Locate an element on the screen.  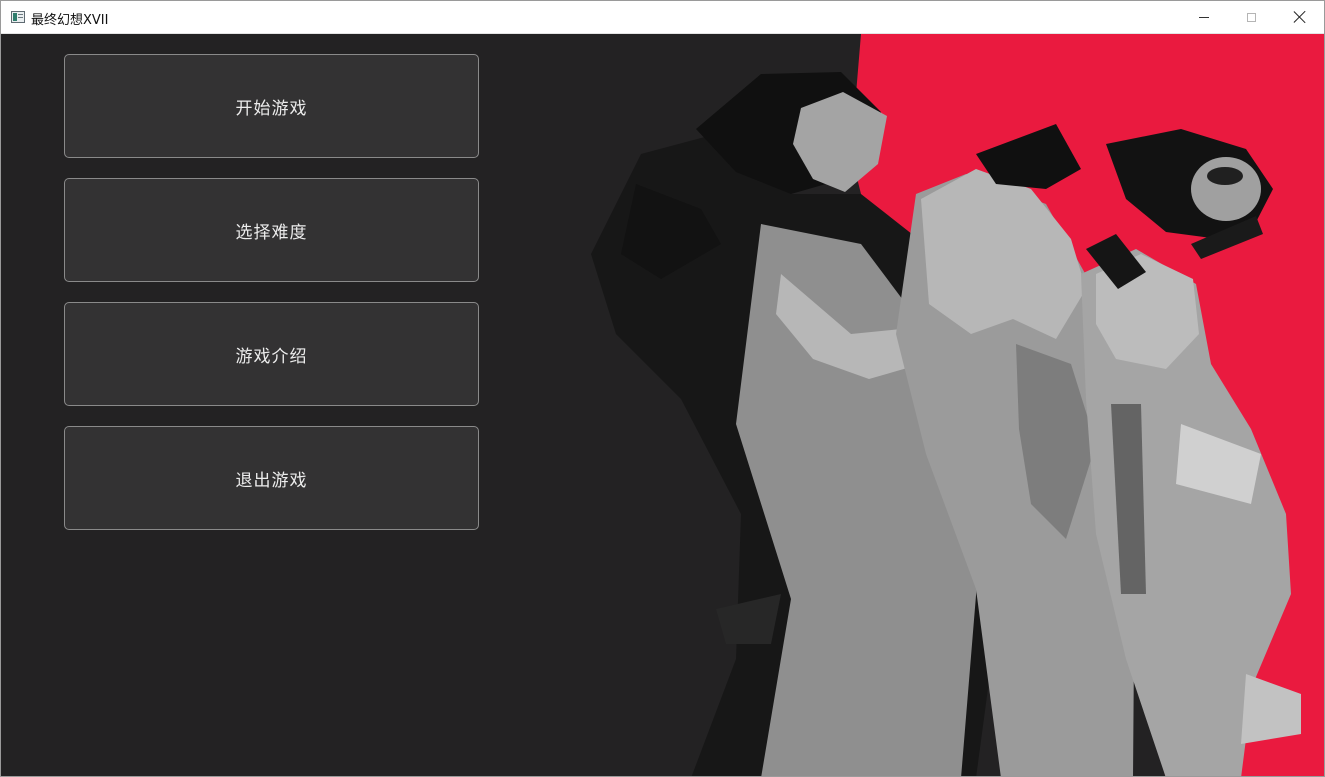
minimize-button is located at coordinates (1204, 17).